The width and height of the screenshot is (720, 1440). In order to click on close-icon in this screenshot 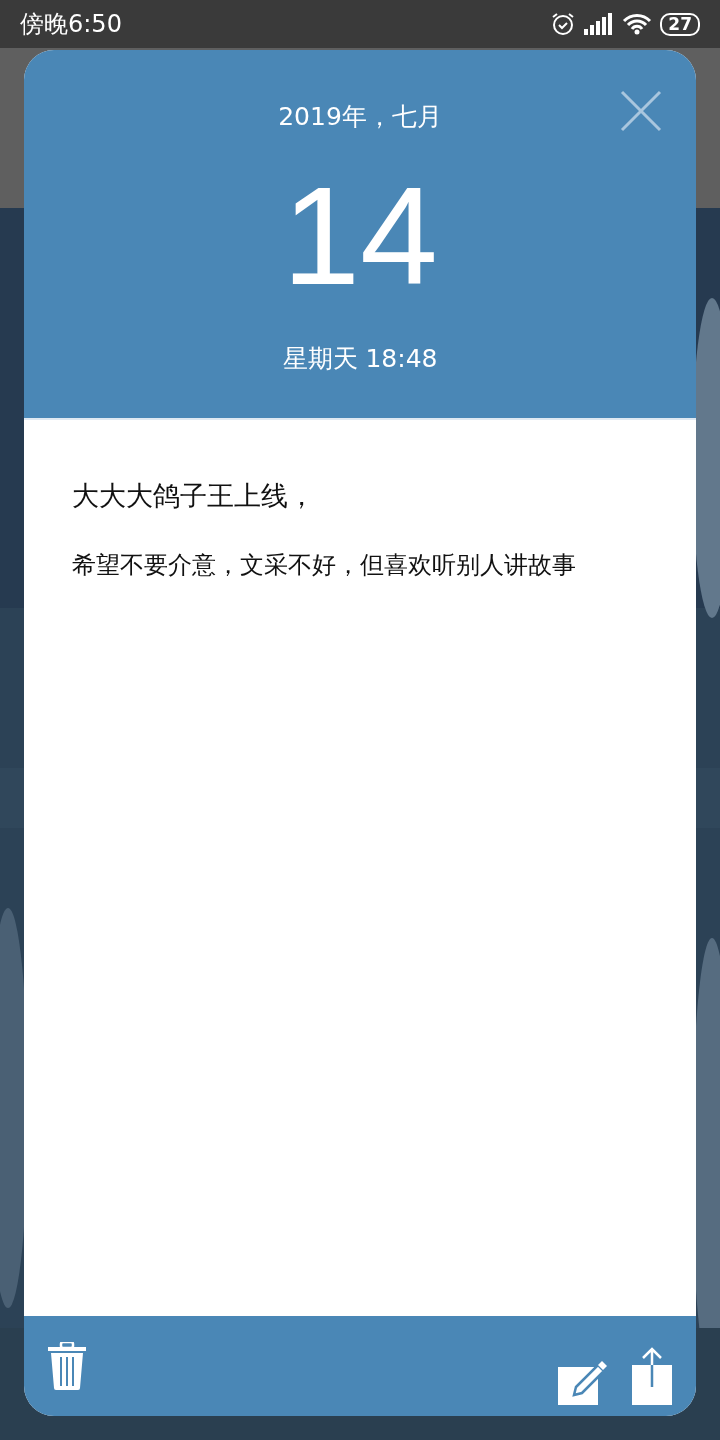, I will do `click(641, 111)`.